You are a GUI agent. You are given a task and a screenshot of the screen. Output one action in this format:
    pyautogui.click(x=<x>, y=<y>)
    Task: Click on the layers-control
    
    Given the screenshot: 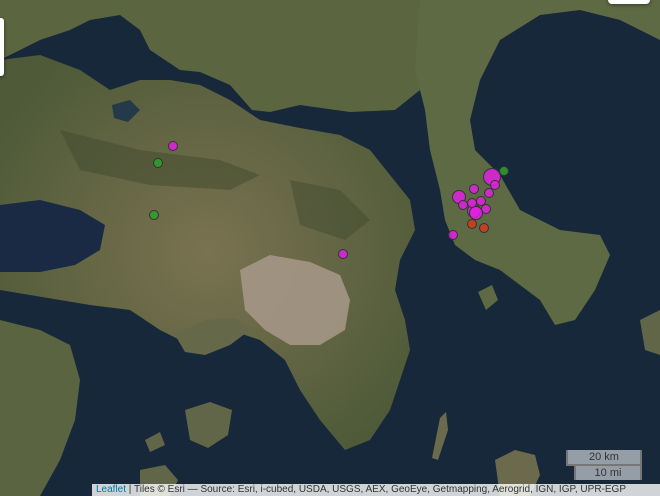 What is the action you would take?
    pyautogui.click(x=629, y=2)
    